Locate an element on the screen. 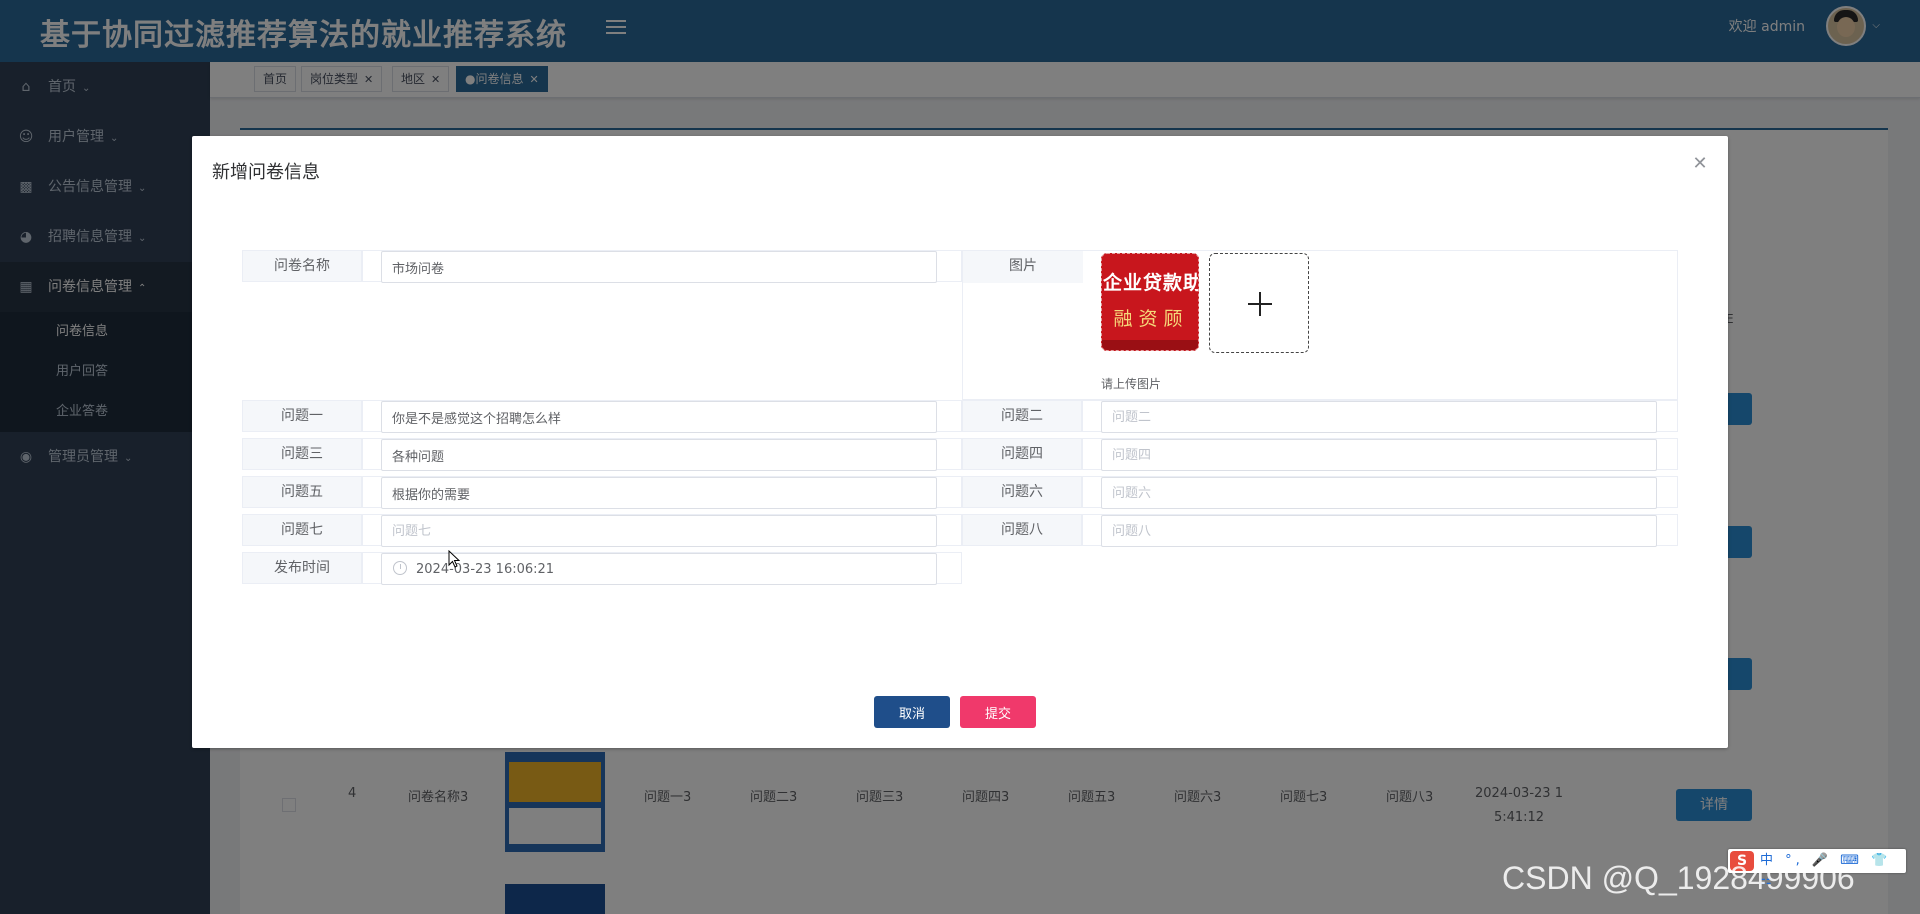  question-4-input is located at coordinates (1379, 455).